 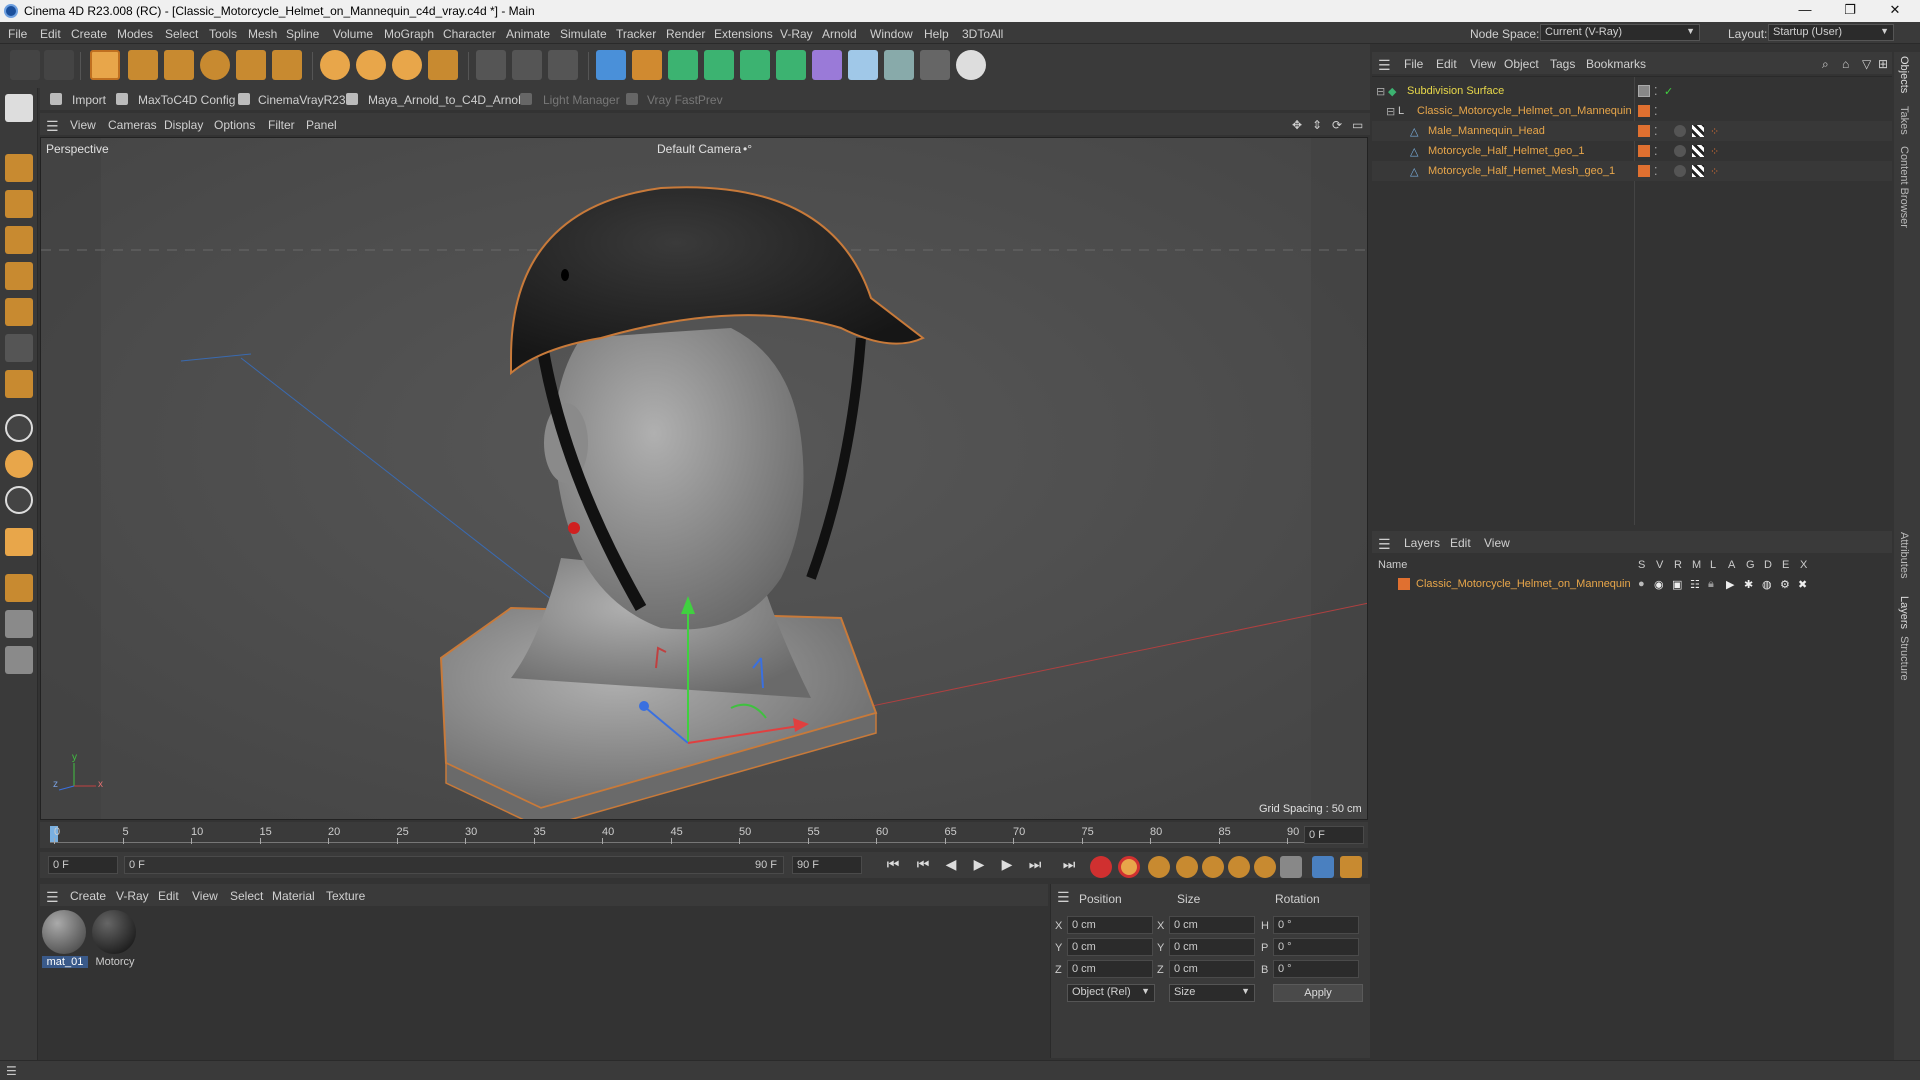 What do you see at coordinates (1632, 131) in the screenshot?
I see `object-row: △ Male_Mannequin_Head ⁚ ⁘` at bounding box center [1632, 131].